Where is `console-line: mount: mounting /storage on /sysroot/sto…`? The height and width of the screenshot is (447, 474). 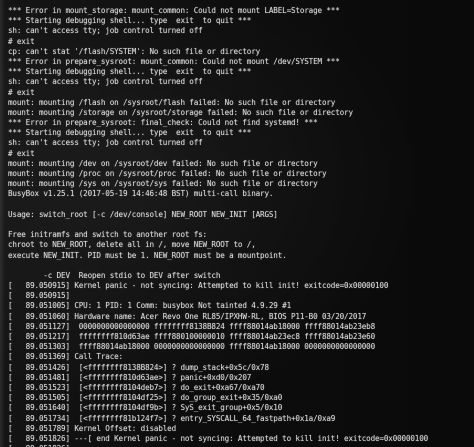 console-line: mount: mounting /storage on /sysroot/sto… is located at coordinates (180, 112).